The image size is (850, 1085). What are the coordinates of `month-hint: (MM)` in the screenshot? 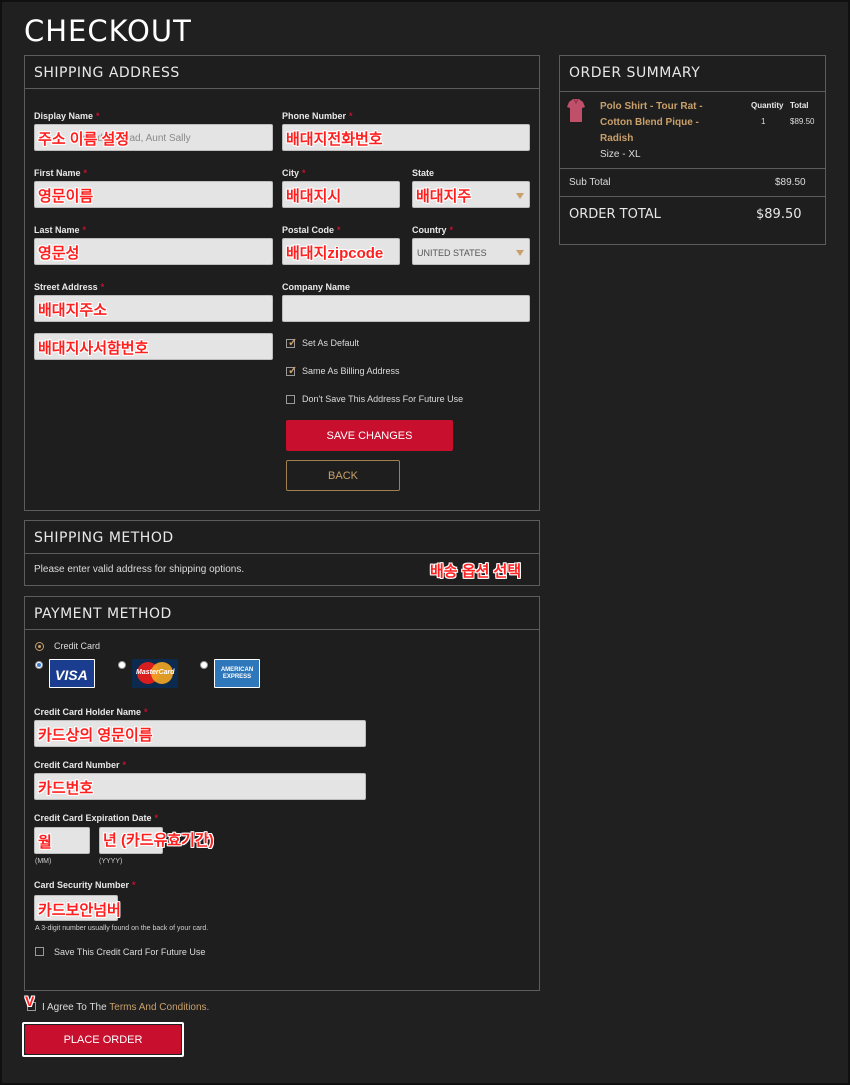 It's located at (43, 861).